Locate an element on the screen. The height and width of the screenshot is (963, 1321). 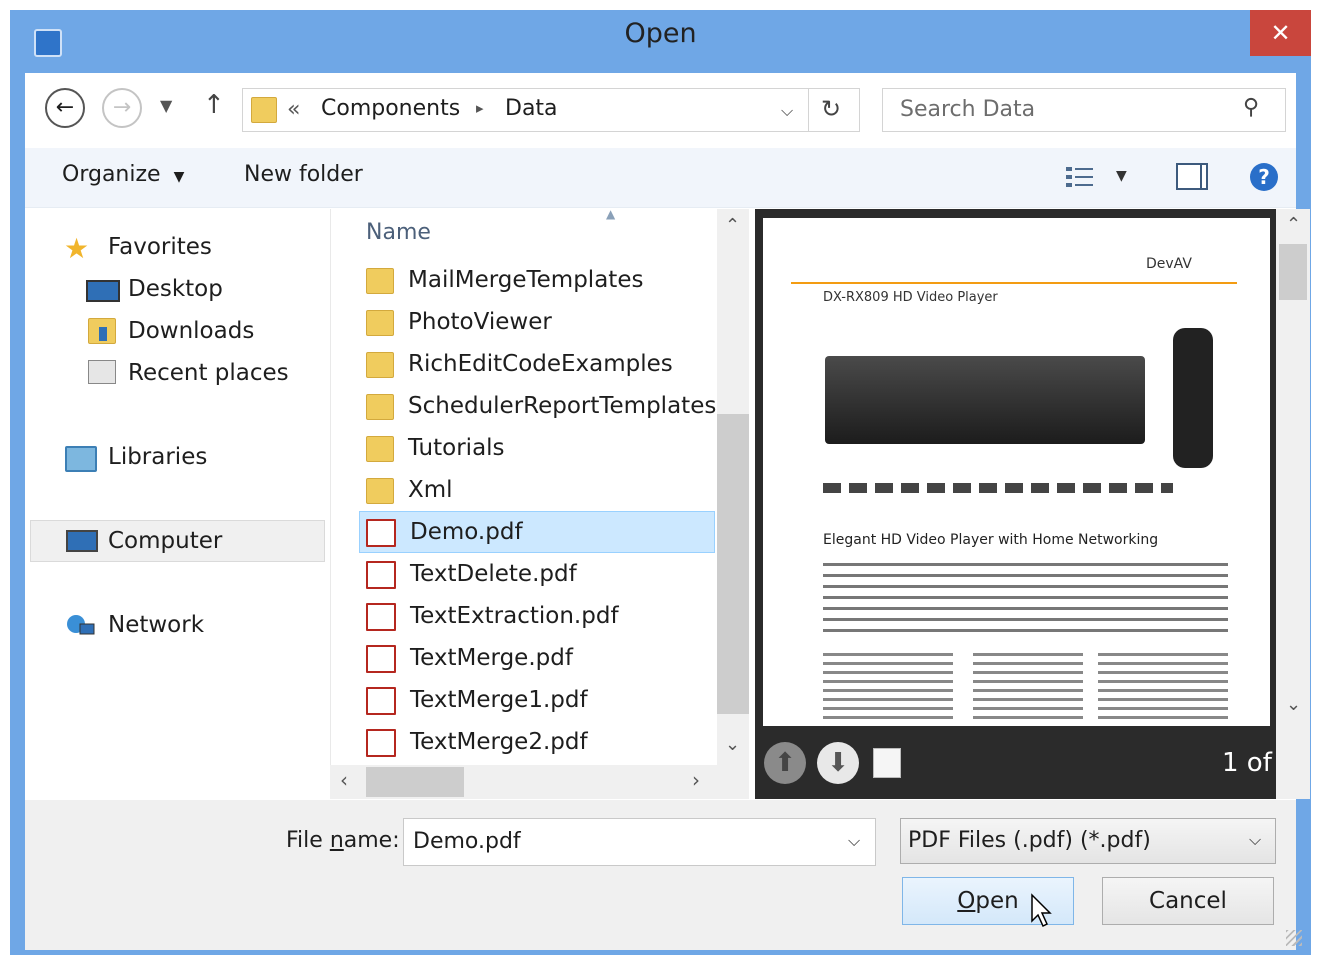
search-box: Search Data ⚲ is located at coordinates (1084, 110).